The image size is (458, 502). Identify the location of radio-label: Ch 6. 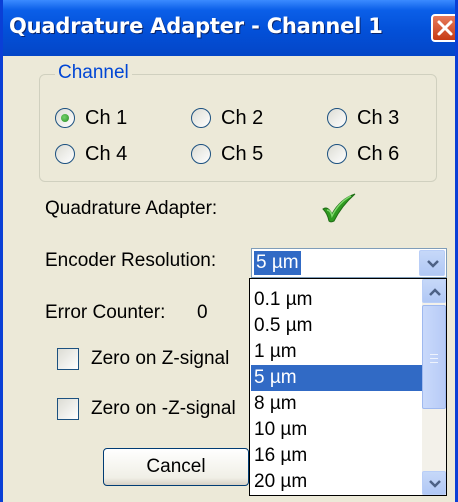
(378, 153).